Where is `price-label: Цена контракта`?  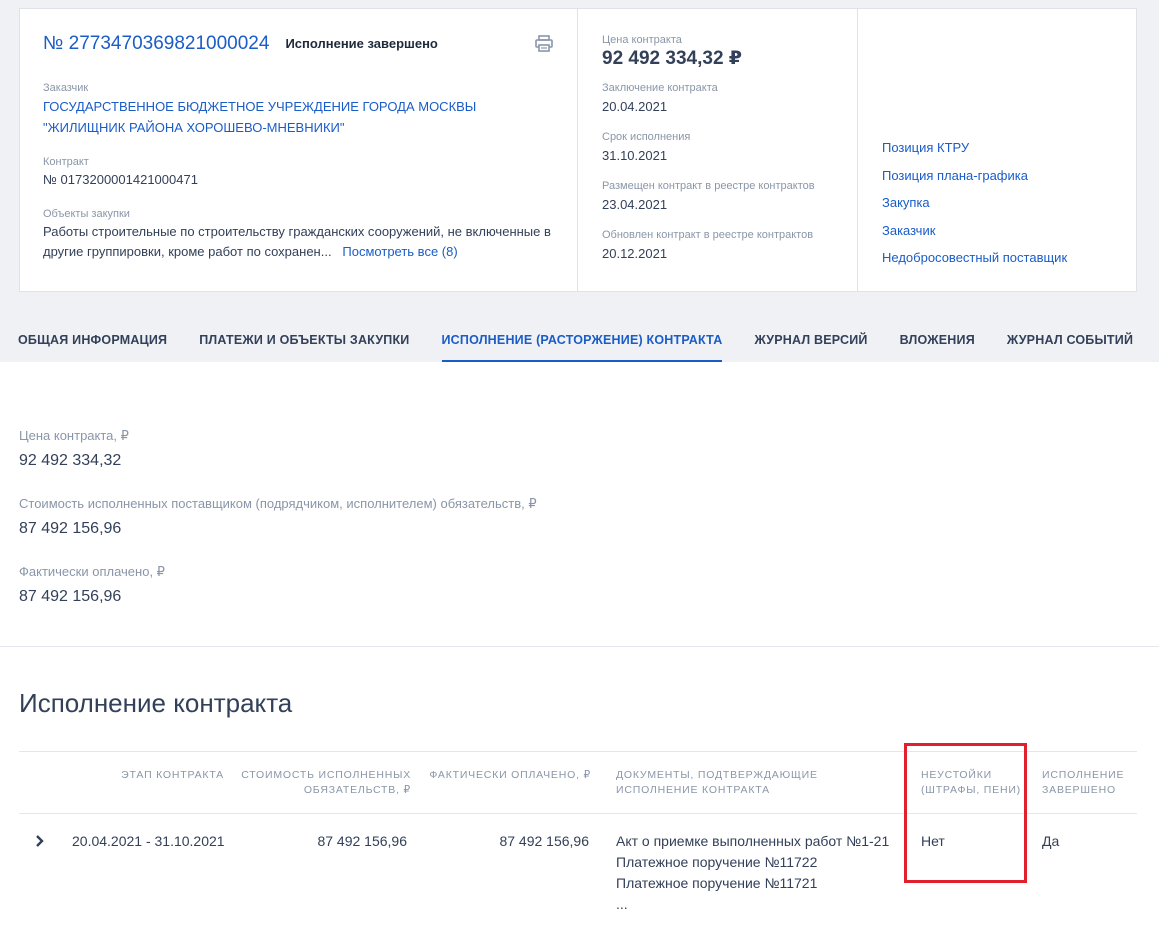 price-label: Цена контракта is located at coordinates (642, 40).